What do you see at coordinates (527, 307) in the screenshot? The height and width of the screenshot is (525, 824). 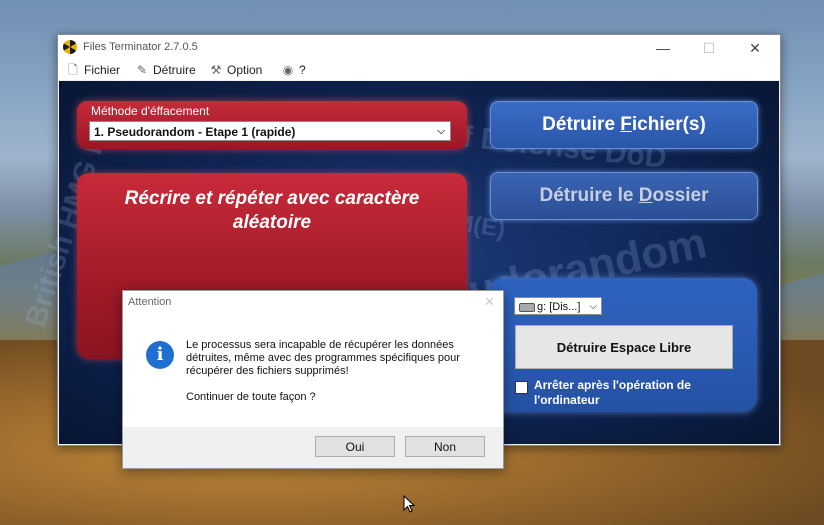 I see `hard-drive-icon` at bounding box center [527, 307].